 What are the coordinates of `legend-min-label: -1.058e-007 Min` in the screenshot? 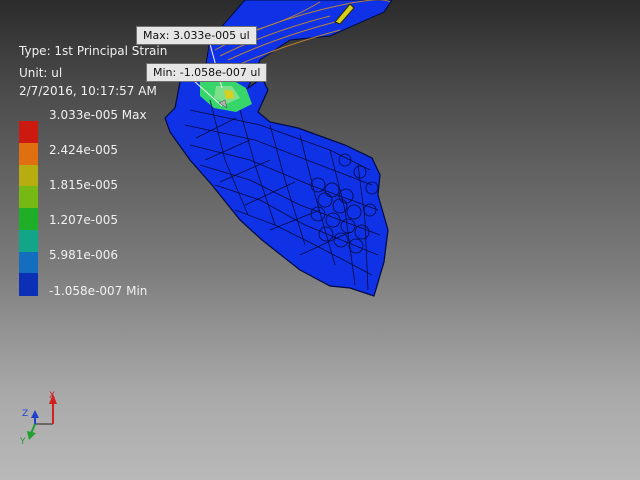 It's located at (98, 291).